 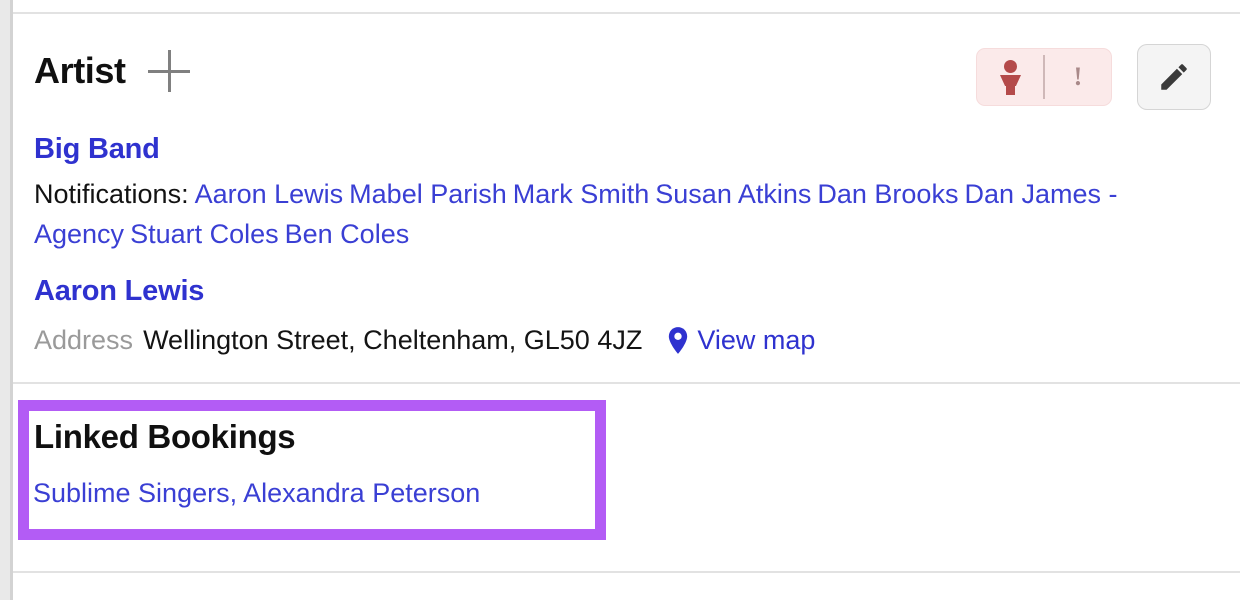 What do you see at coordinates (614, 281) in the screenshot?
I see `contact-name-wrapper: Aaron Lewis` at bounding box center [614, 281].